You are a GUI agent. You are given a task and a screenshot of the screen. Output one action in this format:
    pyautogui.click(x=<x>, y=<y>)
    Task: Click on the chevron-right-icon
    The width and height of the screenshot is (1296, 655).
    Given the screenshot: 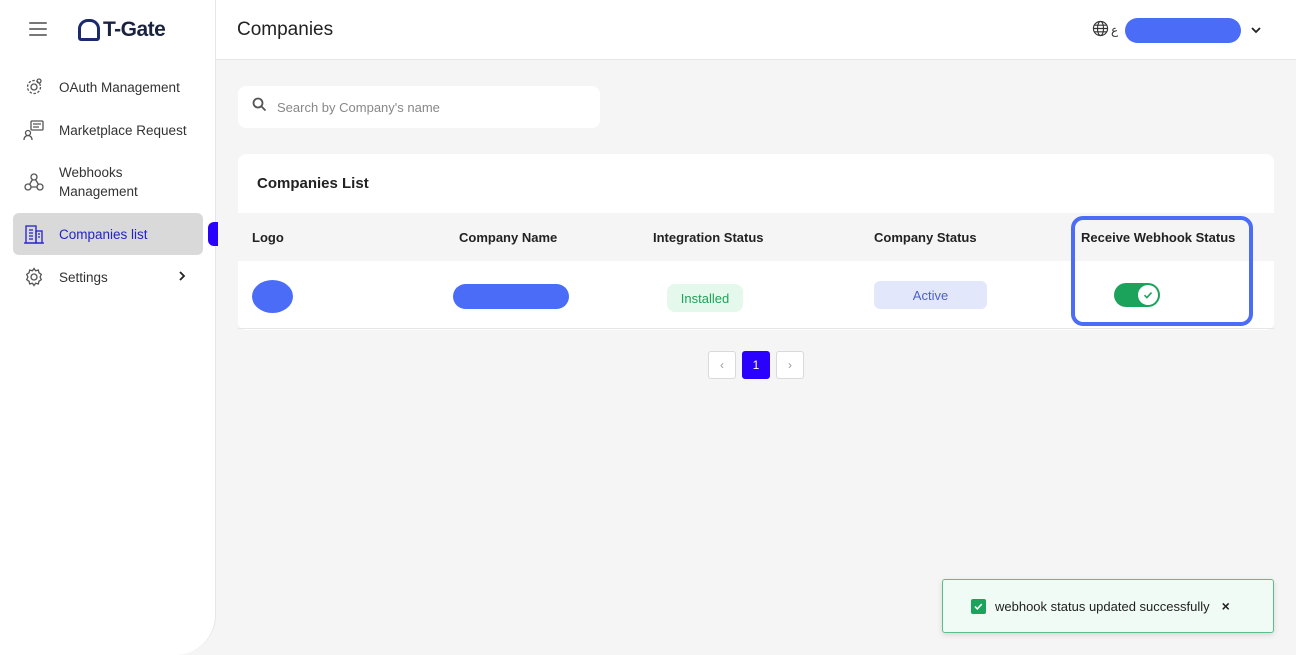 What is the action you would take?
    pyautogui.click(x=182, y=277)
    